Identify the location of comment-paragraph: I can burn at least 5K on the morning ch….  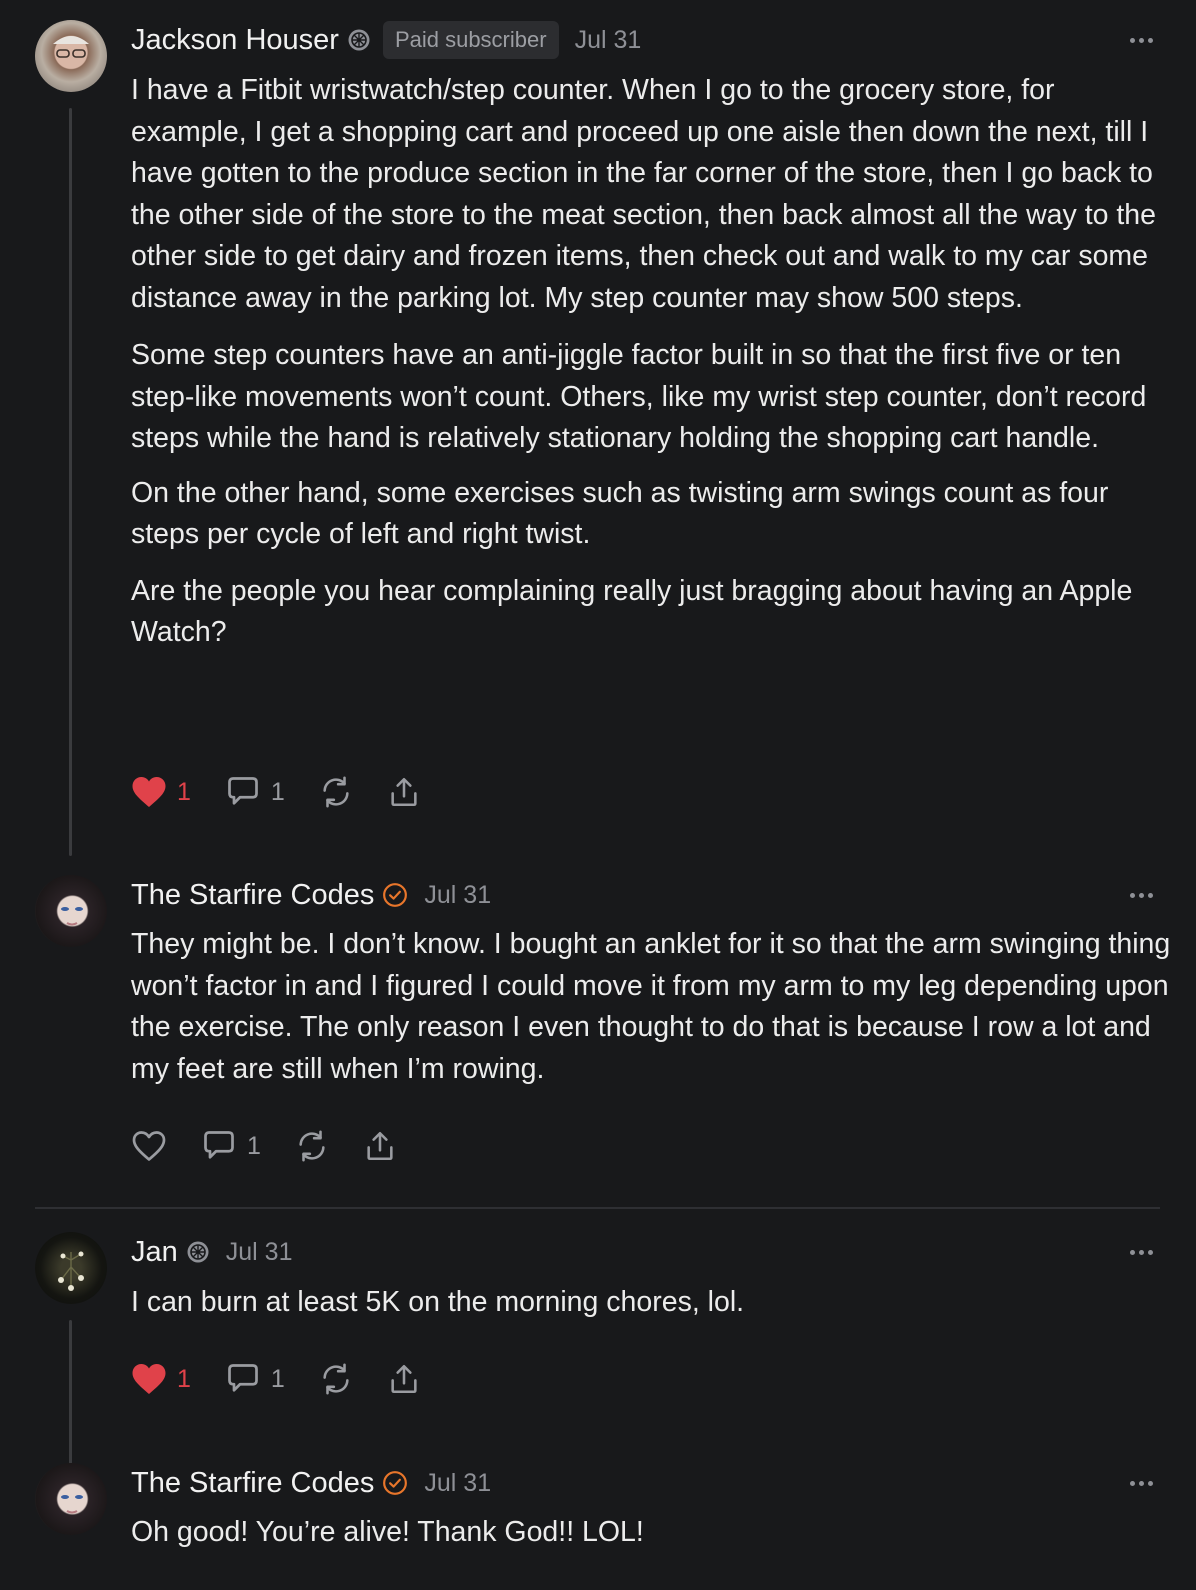
(438, 1302).